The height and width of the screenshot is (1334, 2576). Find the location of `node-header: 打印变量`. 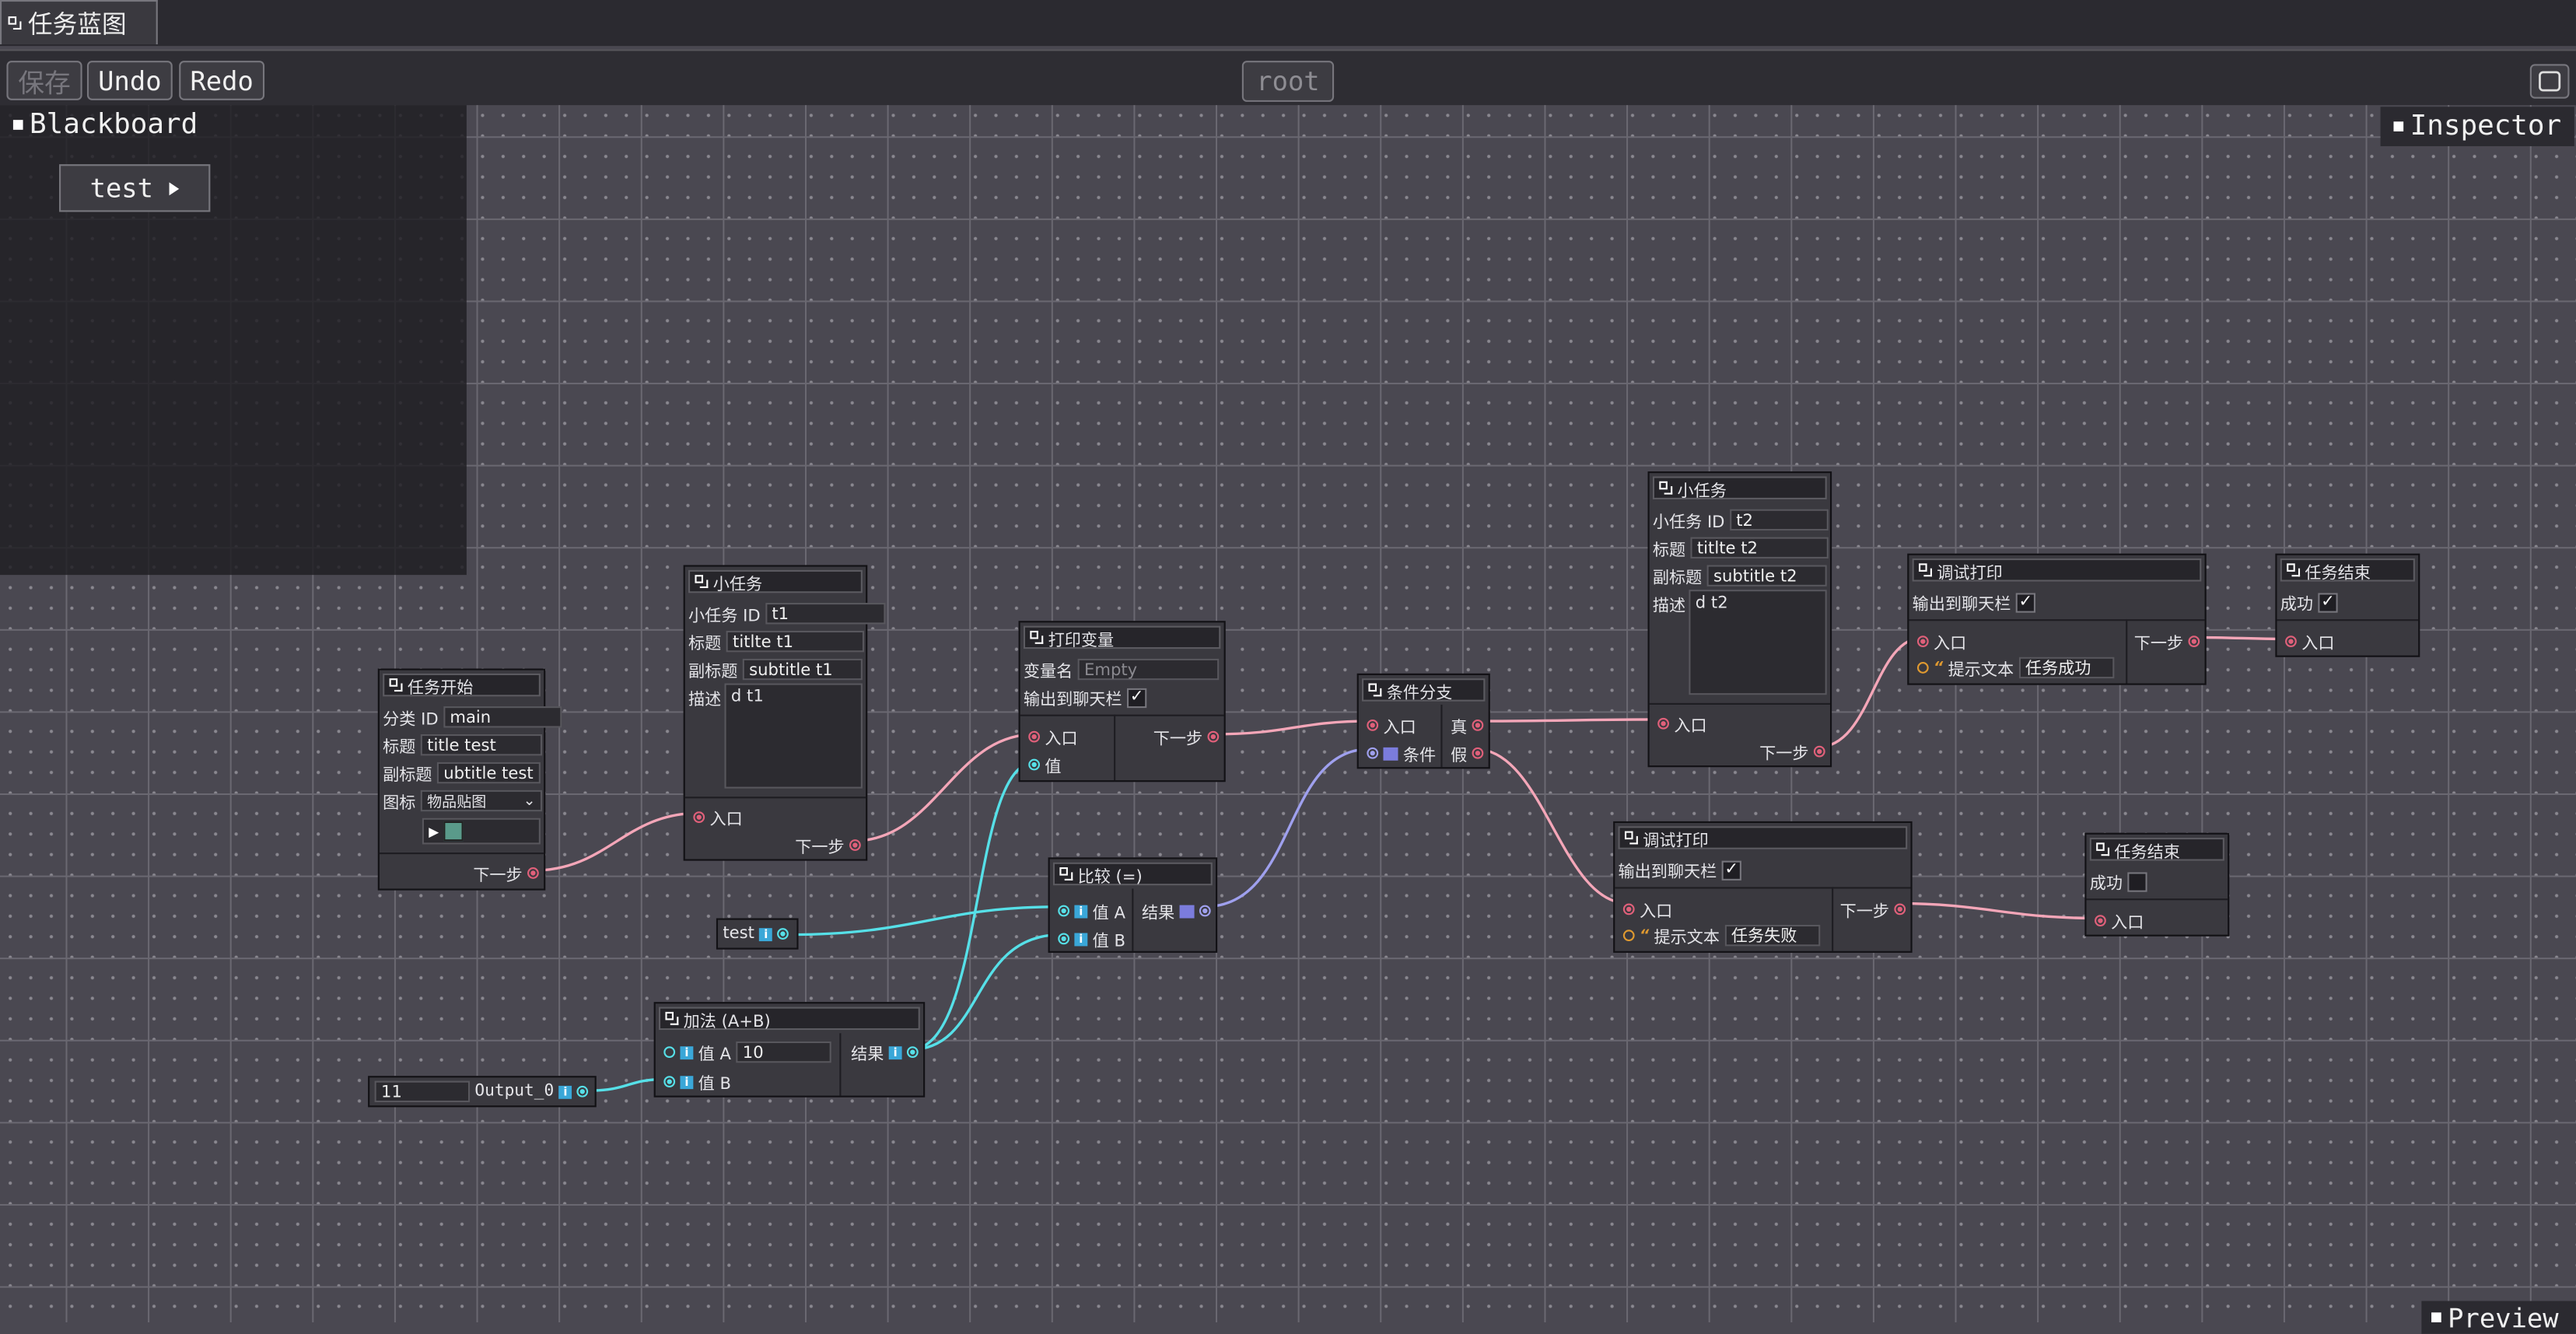

node-header: 打印变量 is located at coordinates (1122, 637).